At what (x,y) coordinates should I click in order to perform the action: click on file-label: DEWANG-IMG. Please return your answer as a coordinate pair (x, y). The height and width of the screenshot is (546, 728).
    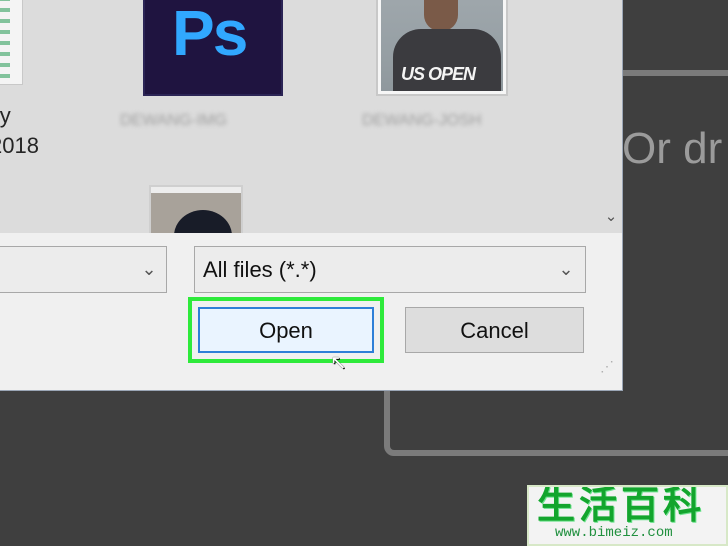
    Looking at the image, I should click on (173, 120).